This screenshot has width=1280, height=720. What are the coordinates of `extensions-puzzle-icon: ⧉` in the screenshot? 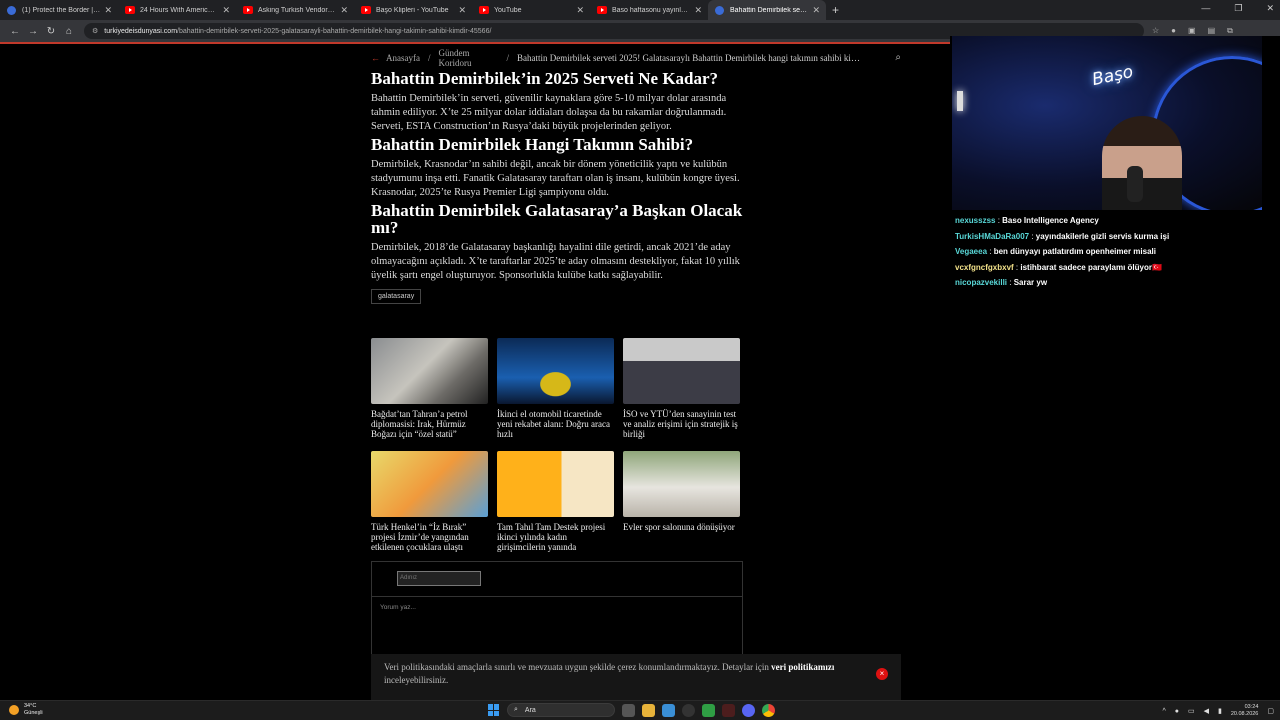 It's located at (1230, 31).